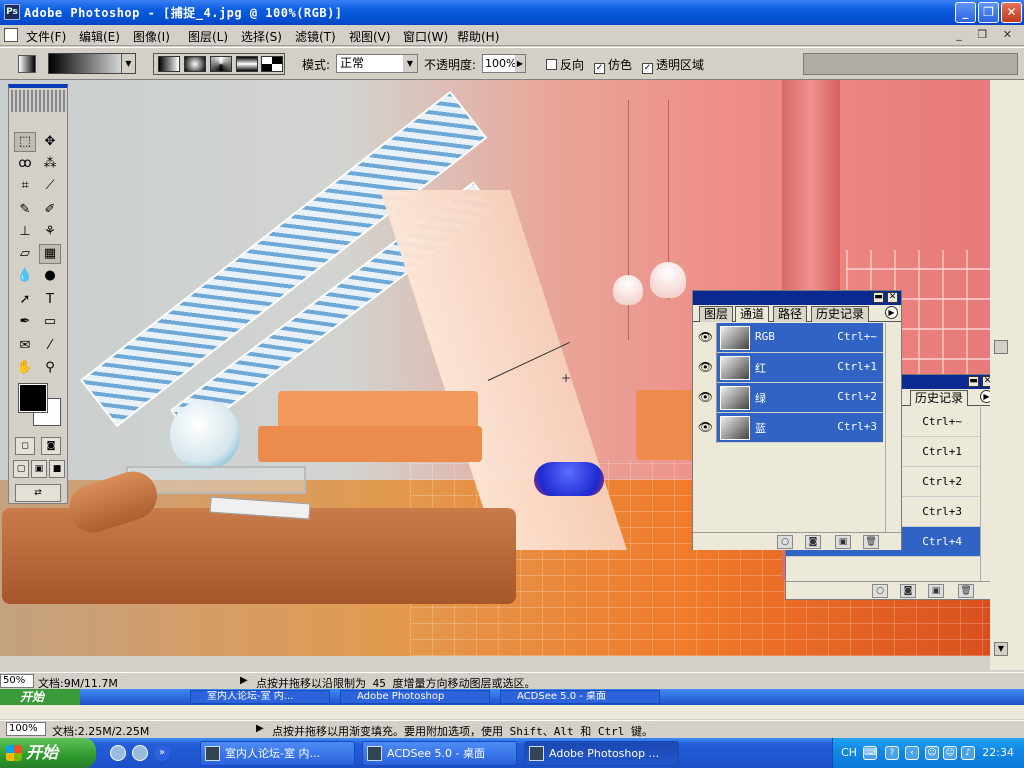 The image size is (1024, 768). What do you see at coordinates (892, 753) in the screenshot?
I see `help-icon: ?` at bounding box center [892, 753].